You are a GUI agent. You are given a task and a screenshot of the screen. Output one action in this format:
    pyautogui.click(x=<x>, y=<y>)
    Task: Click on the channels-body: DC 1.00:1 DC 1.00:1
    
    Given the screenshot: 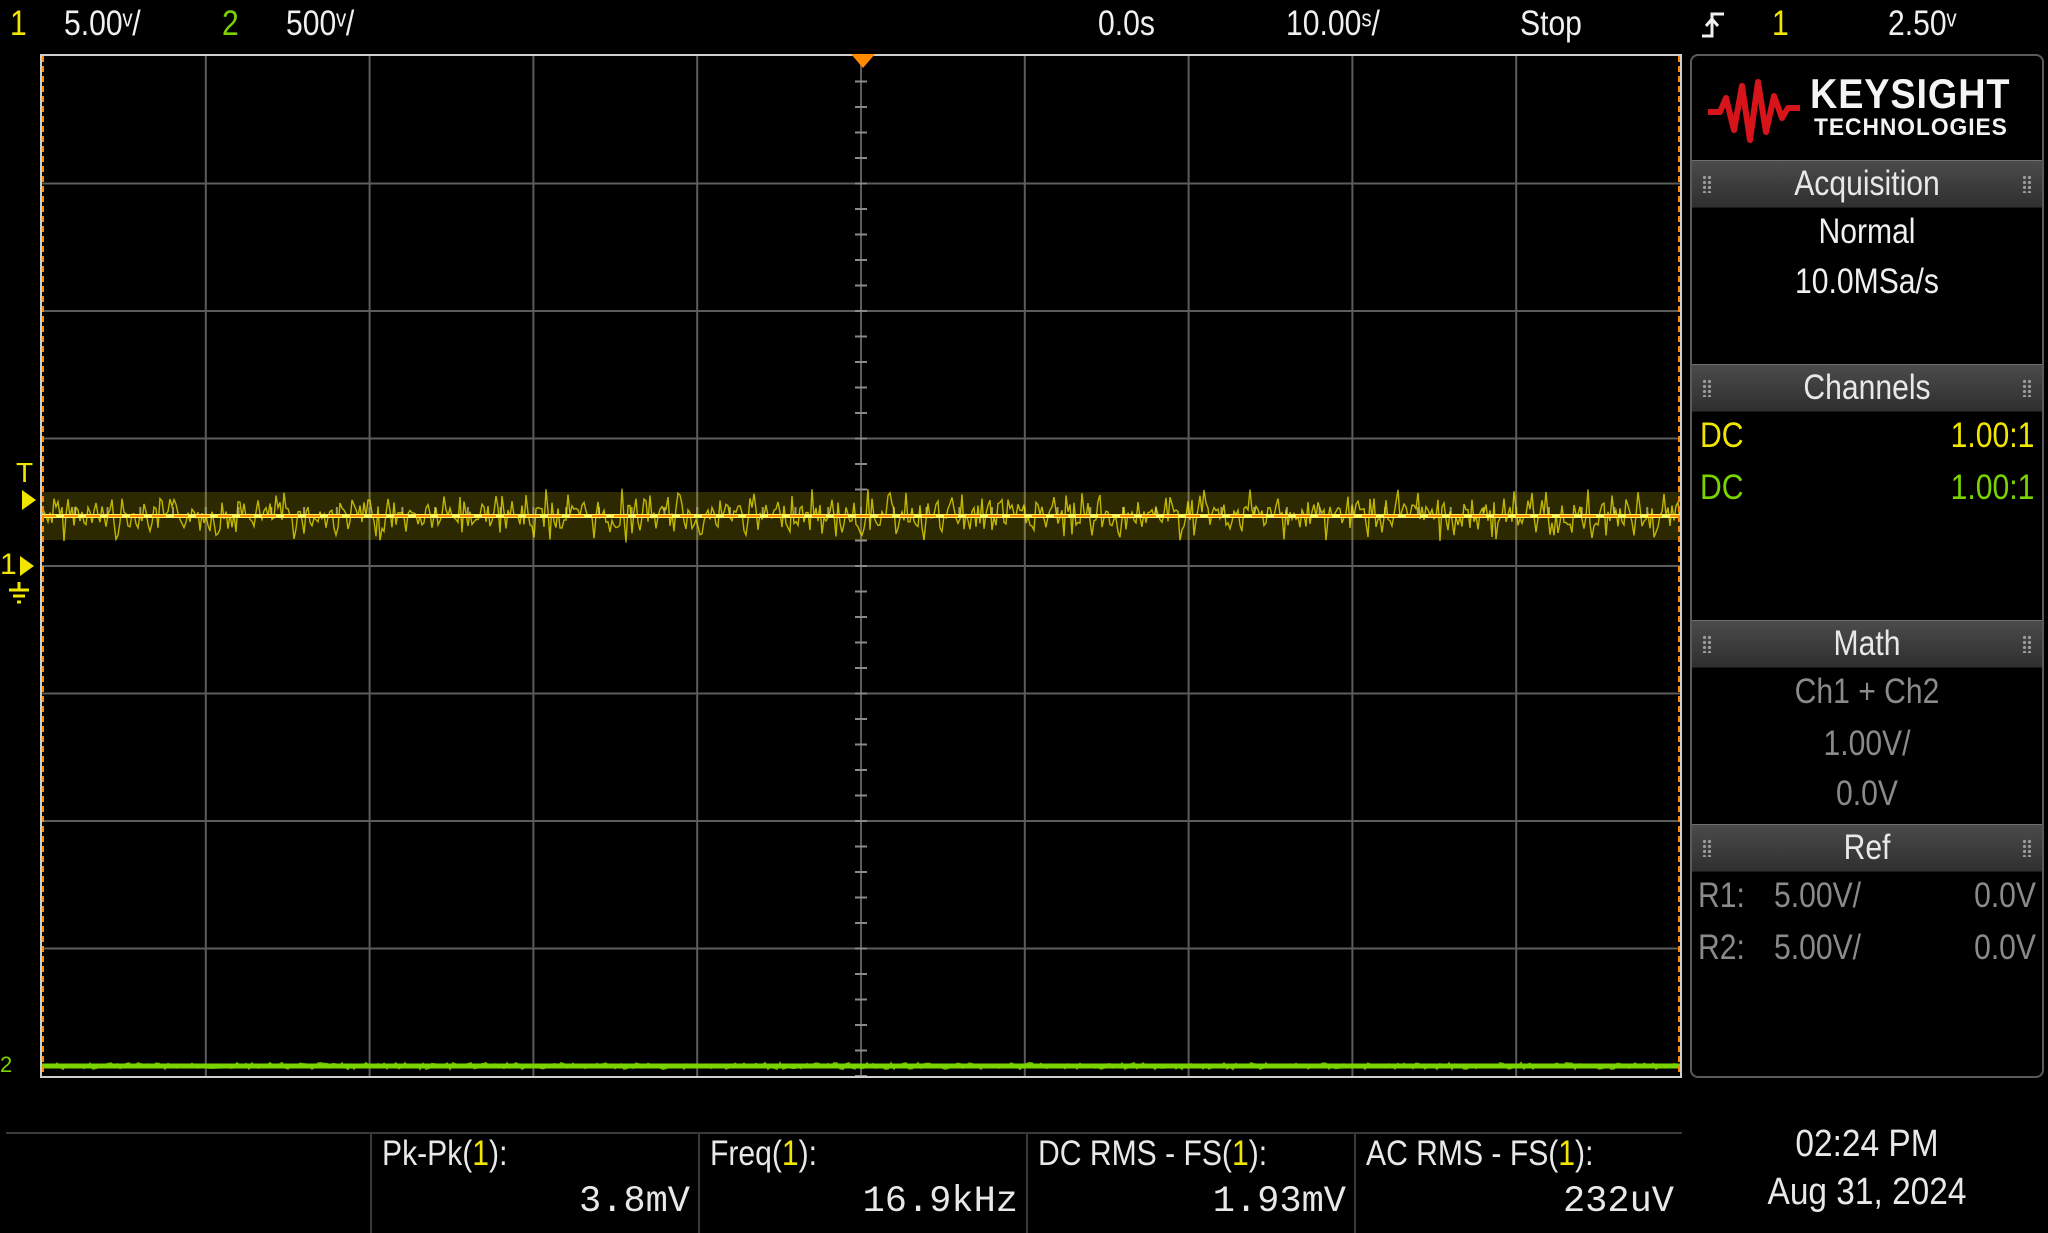 What is the action you would take?
    pyautogui.click(x=1867, y=530)
    